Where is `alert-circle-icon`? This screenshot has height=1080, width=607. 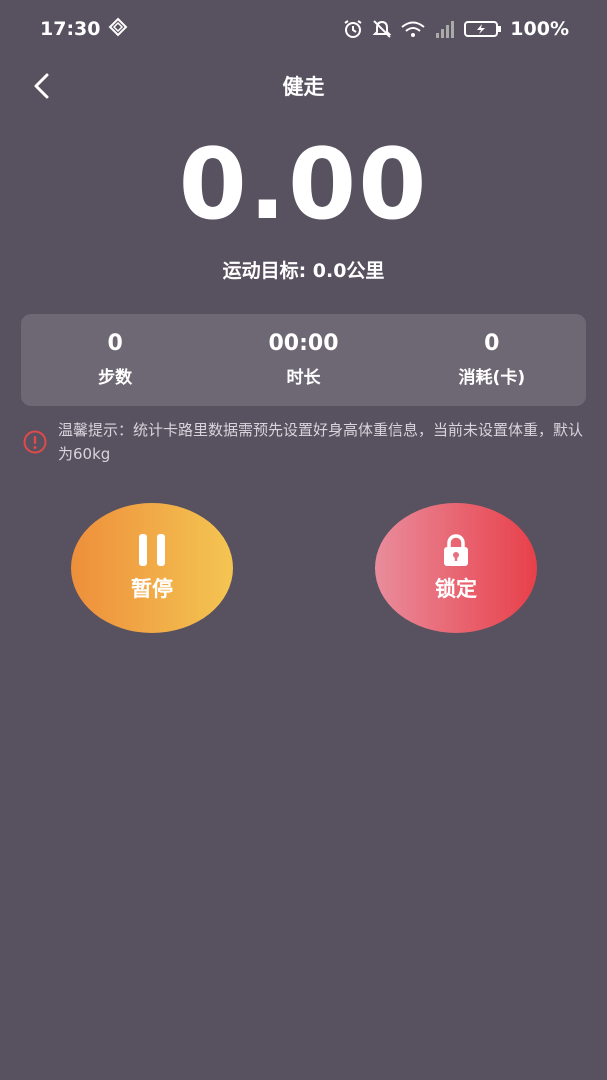 alert-circle-icon is located at coordinates (35, 442).